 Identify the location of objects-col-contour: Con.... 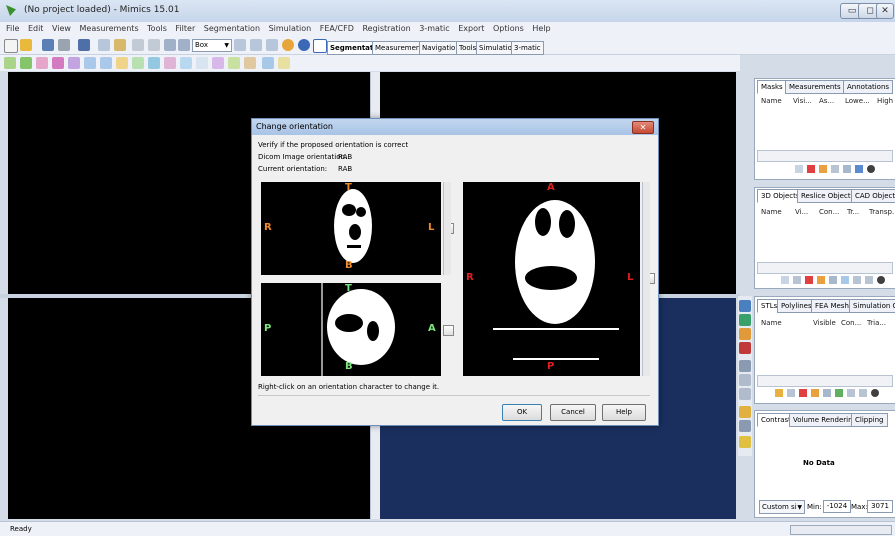
(829, 212).